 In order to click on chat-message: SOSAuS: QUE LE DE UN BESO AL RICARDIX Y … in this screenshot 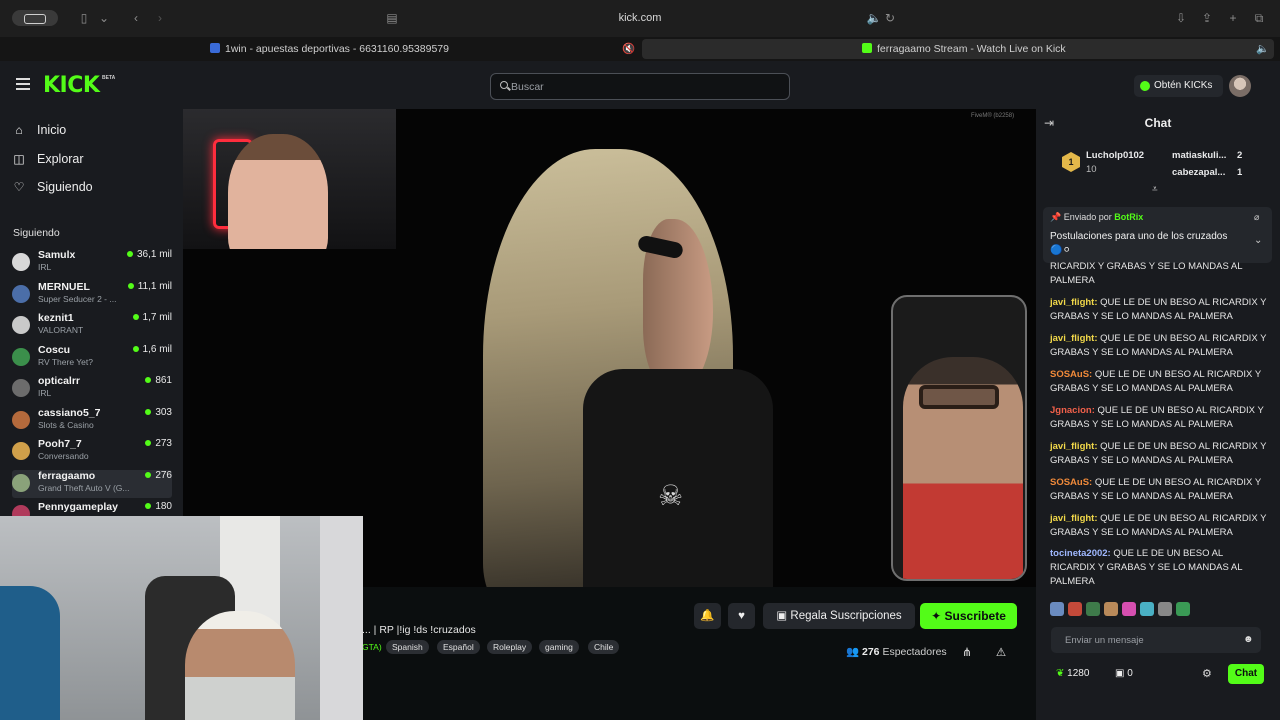, I will do `click(1160, 490)`.